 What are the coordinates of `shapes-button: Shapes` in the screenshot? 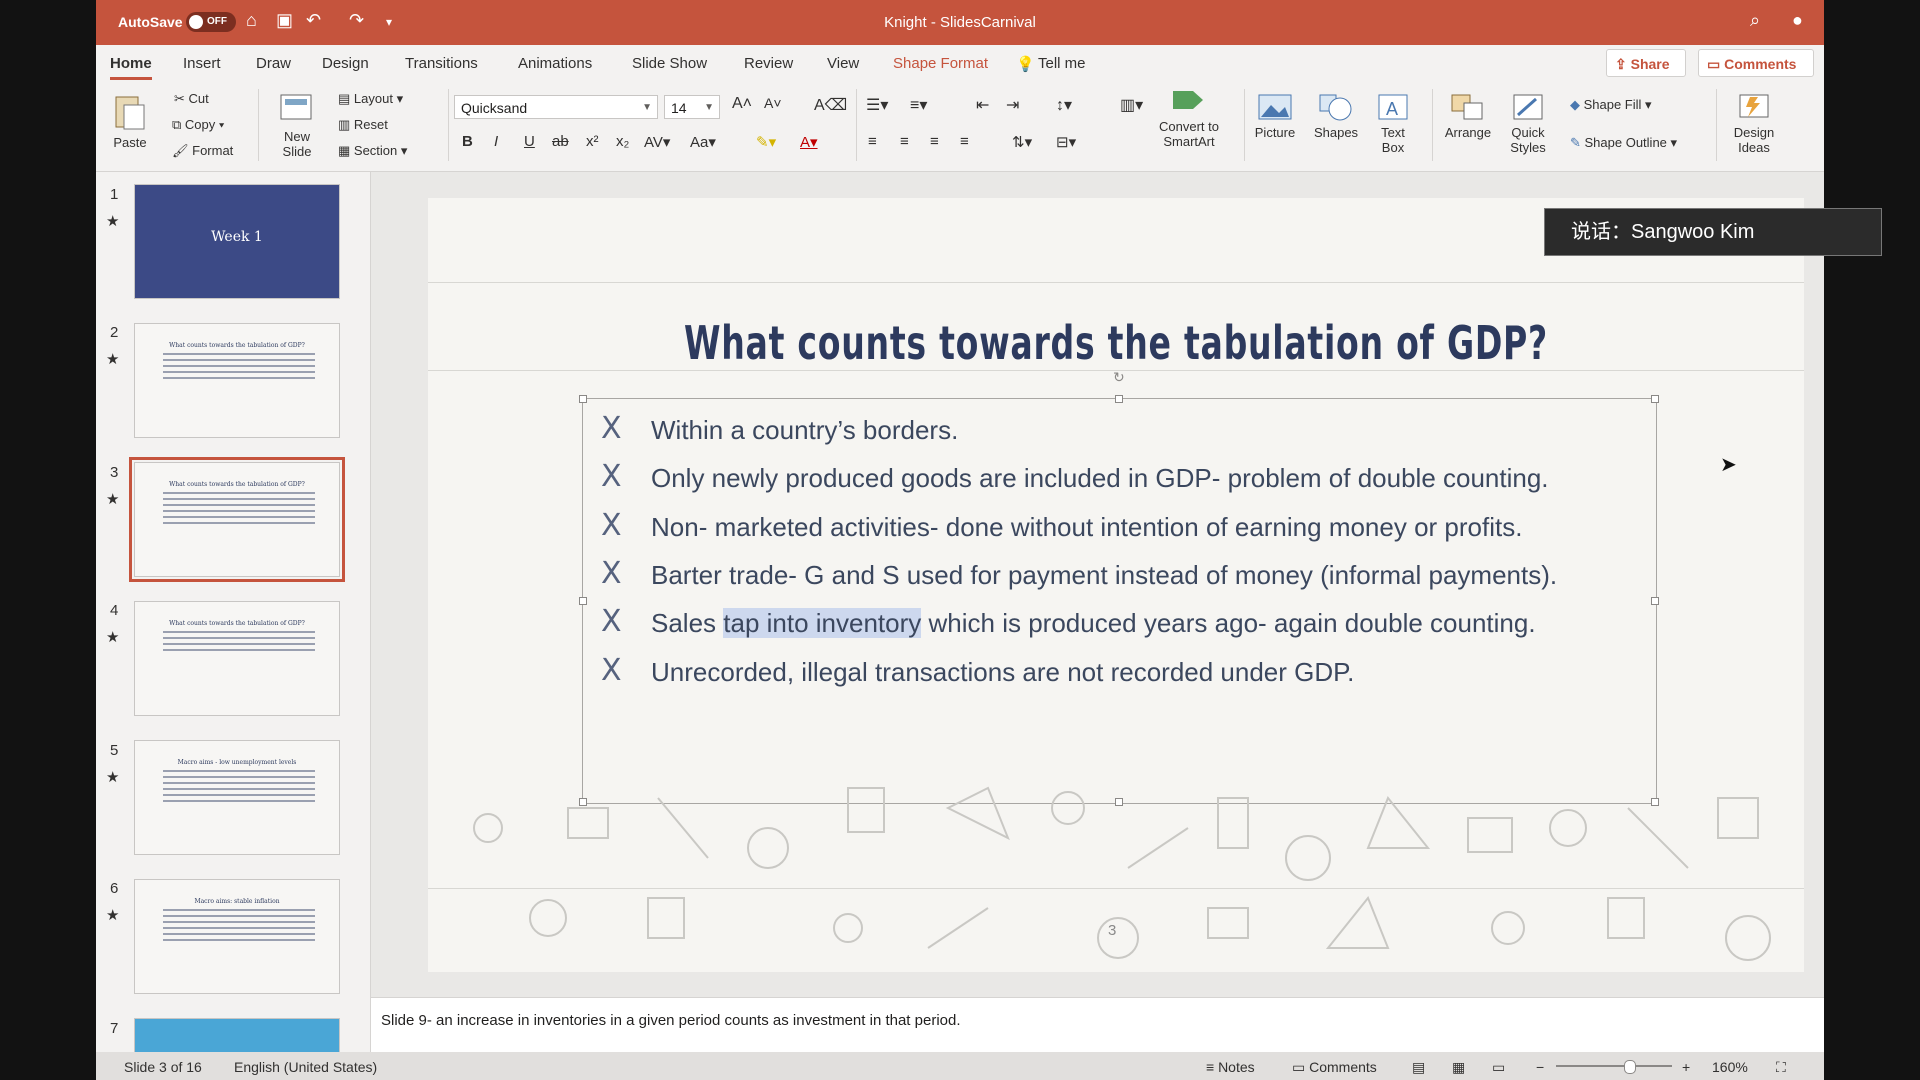 It's located at (1336, 116).